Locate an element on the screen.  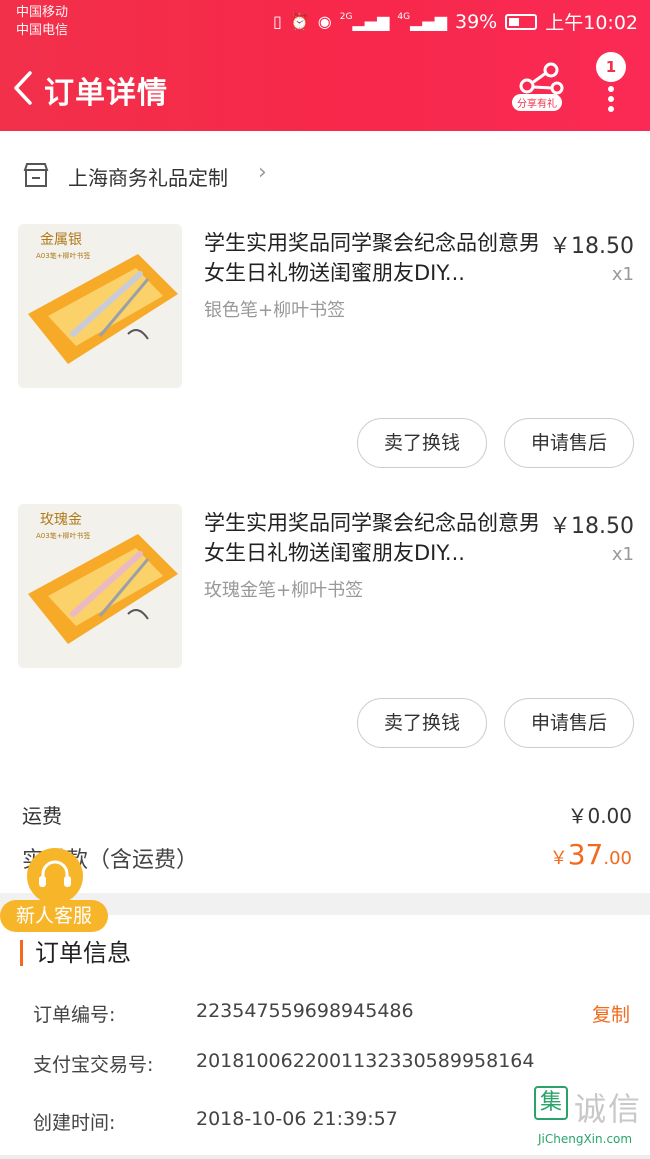
watermark-logo: 集 诚信 JiChengXin.com is located at coordinates (589, 1118).